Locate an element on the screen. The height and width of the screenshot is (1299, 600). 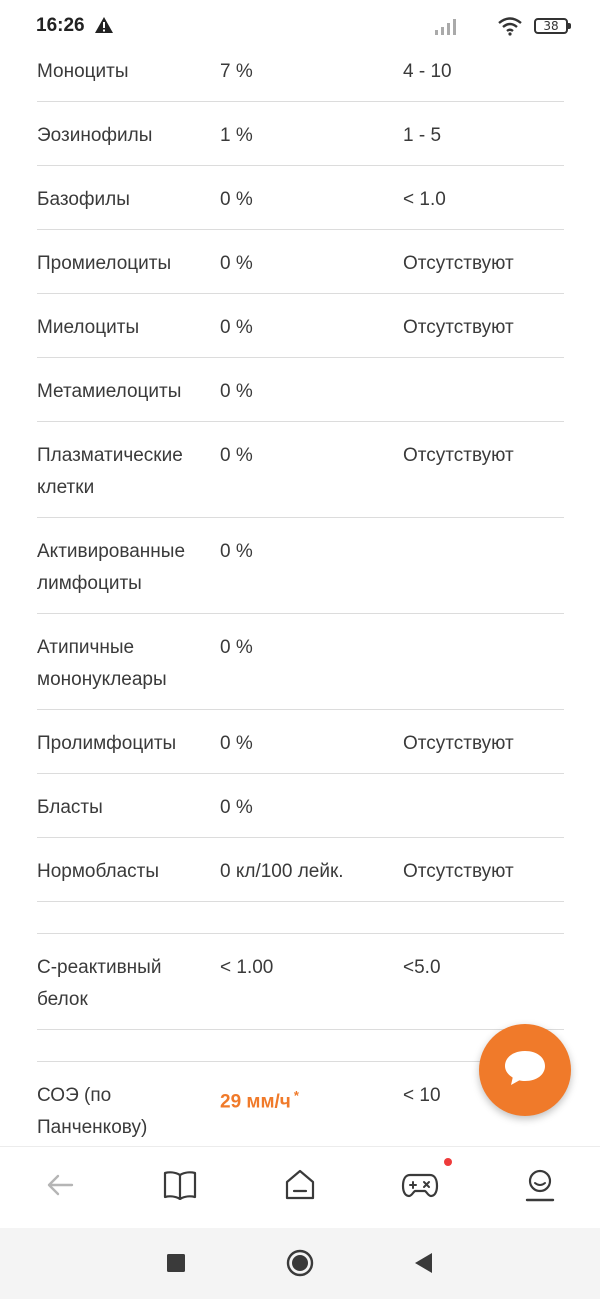
result-reference: 1 - 5 is located at coordinates (422, 135).